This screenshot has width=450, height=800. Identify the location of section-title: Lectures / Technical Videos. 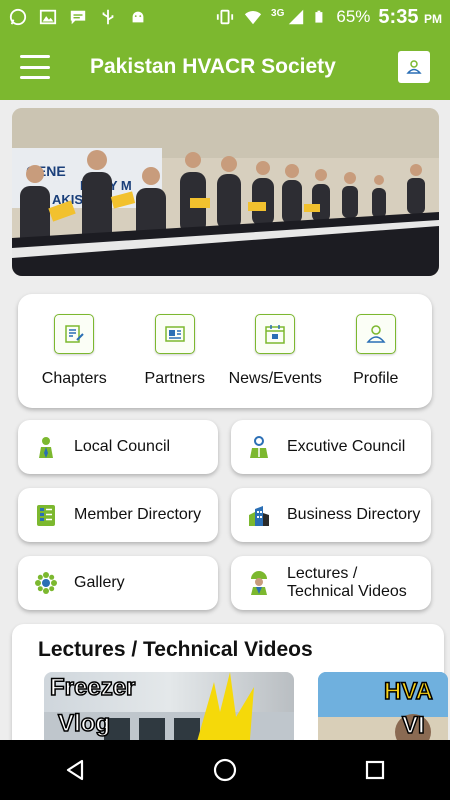
(175, 649).